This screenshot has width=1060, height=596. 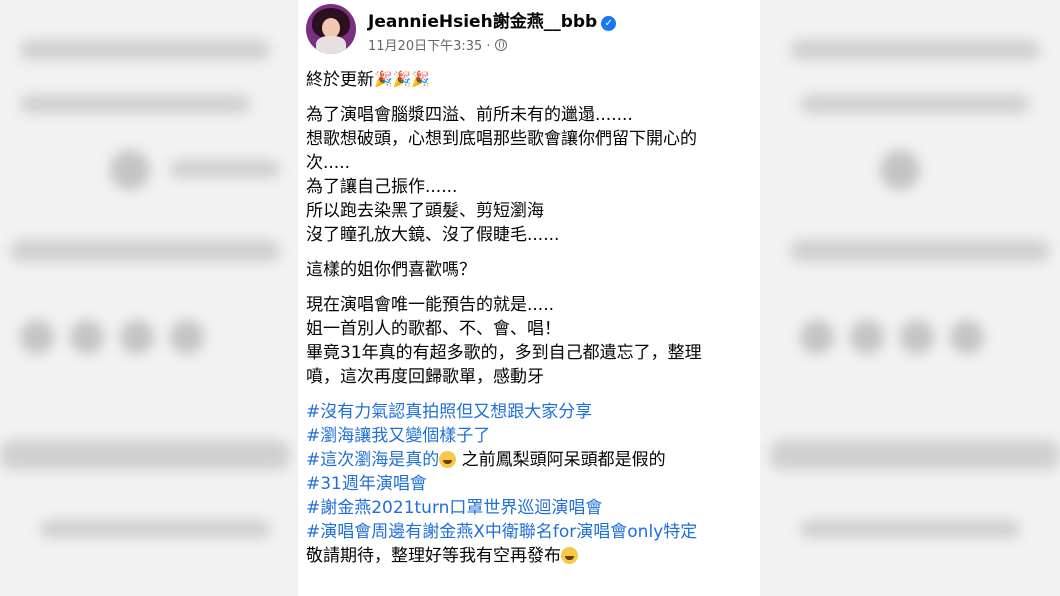 What do you see at coordinates (425, 211) in the screenshot?
I see `text-line: 所以跑去染黑了頭髮、剪短瀏海` at bounding box center [425, 211].